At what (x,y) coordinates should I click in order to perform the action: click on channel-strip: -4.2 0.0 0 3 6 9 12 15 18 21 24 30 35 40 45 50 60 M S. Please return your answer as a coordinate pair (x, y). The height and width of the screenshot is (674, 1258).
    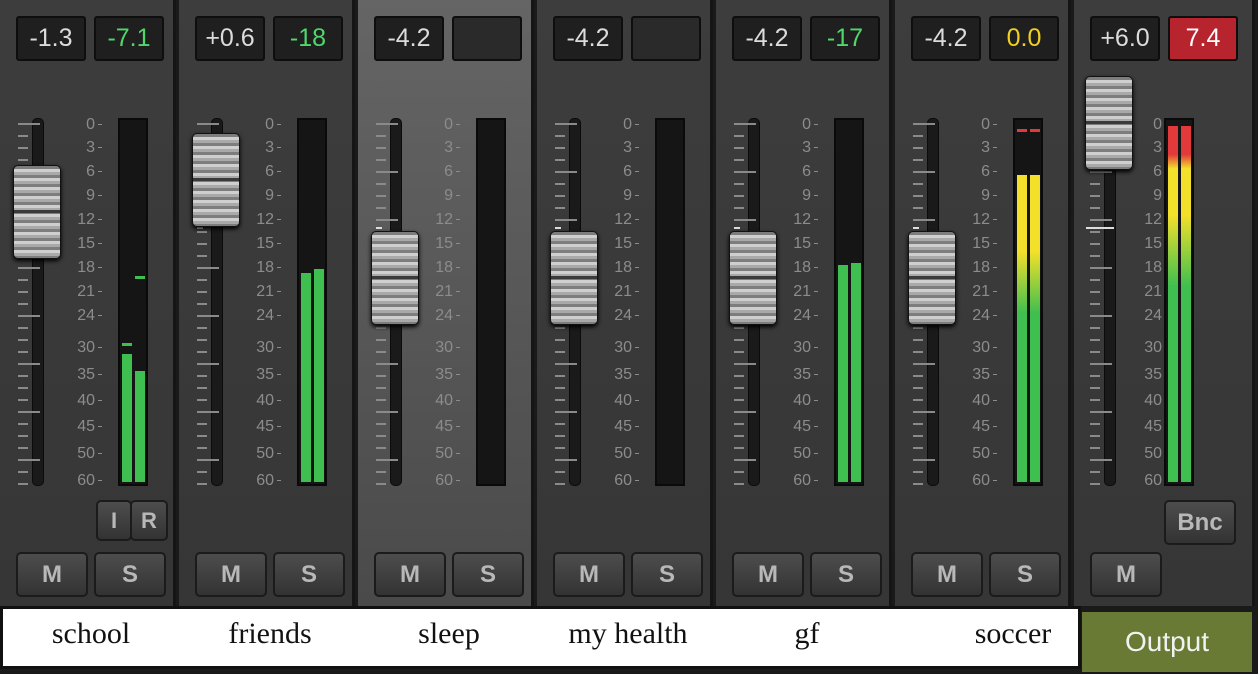
    Looking at the image, I should click on (983, 303).